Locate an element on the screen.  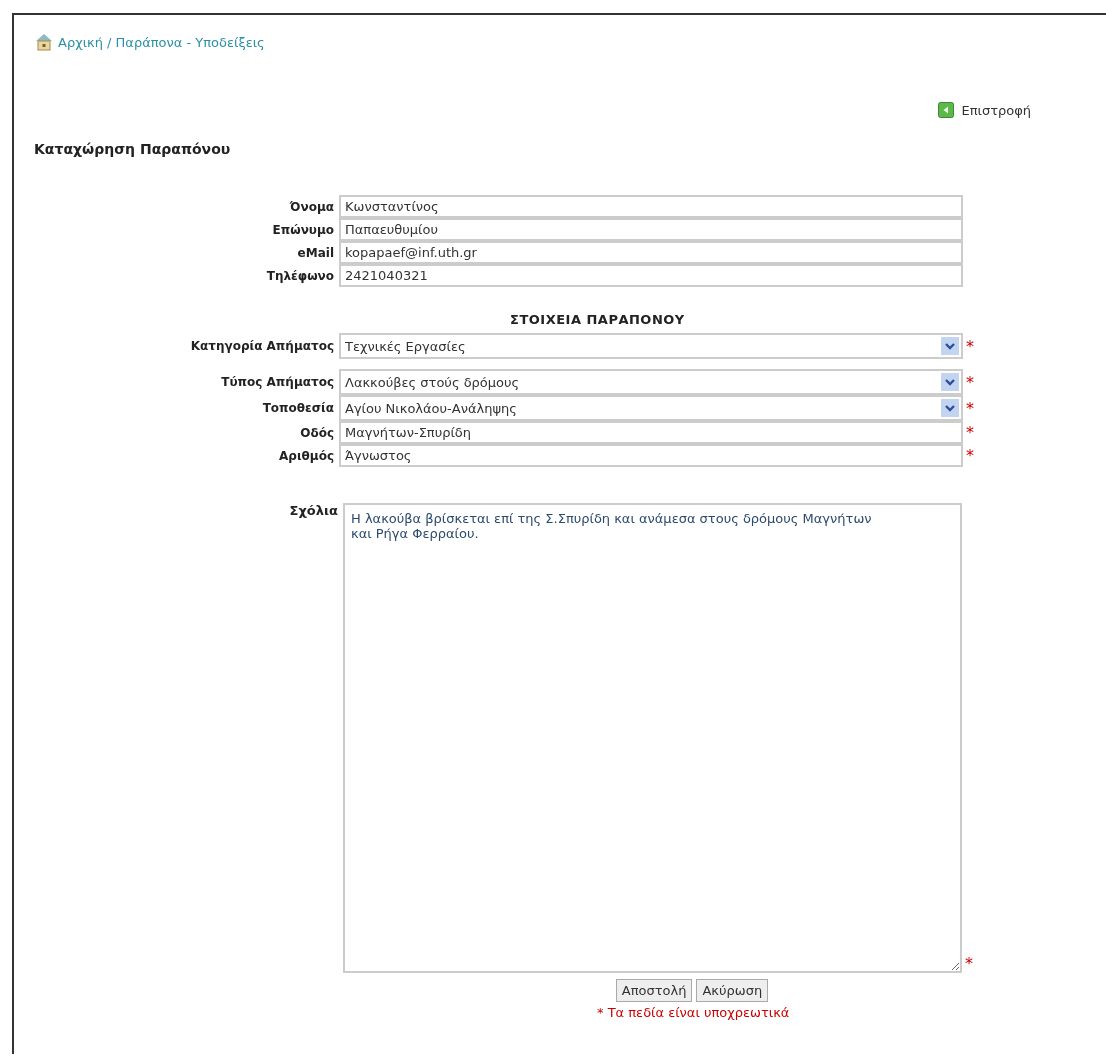
required-note: * Τα πεδία είναι υποχρεωτικά is located at coordinates (694, 1012).